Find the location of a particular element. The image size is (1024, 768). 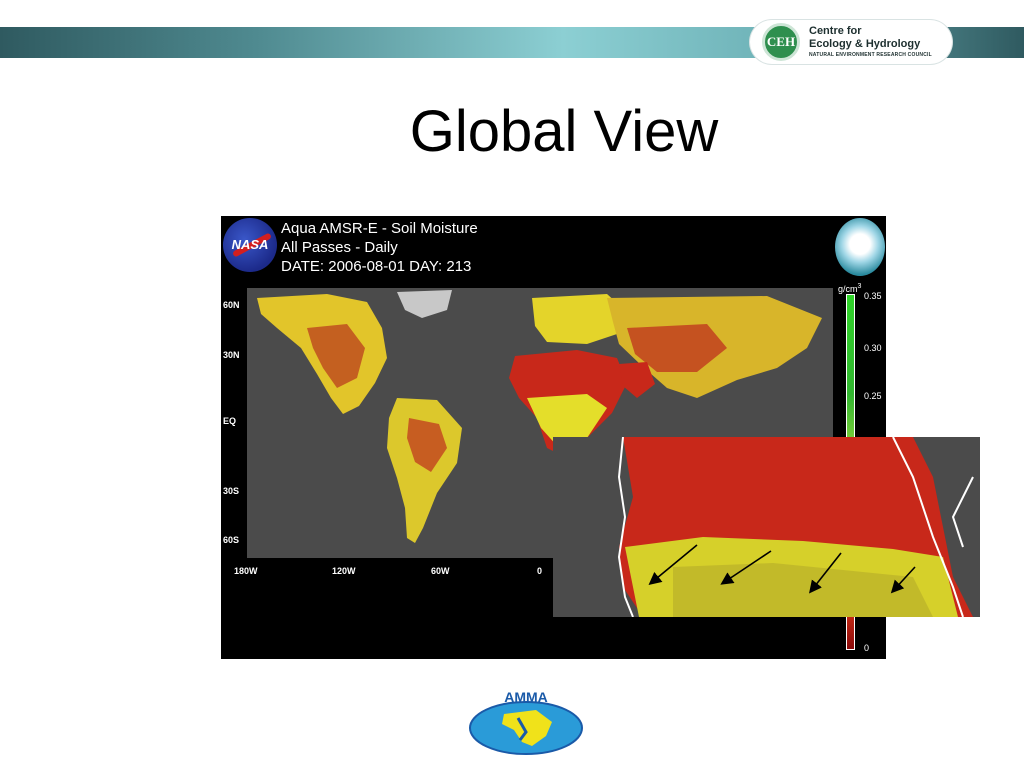

ceh-monogram: CEH is located at coordinates (781, 42).